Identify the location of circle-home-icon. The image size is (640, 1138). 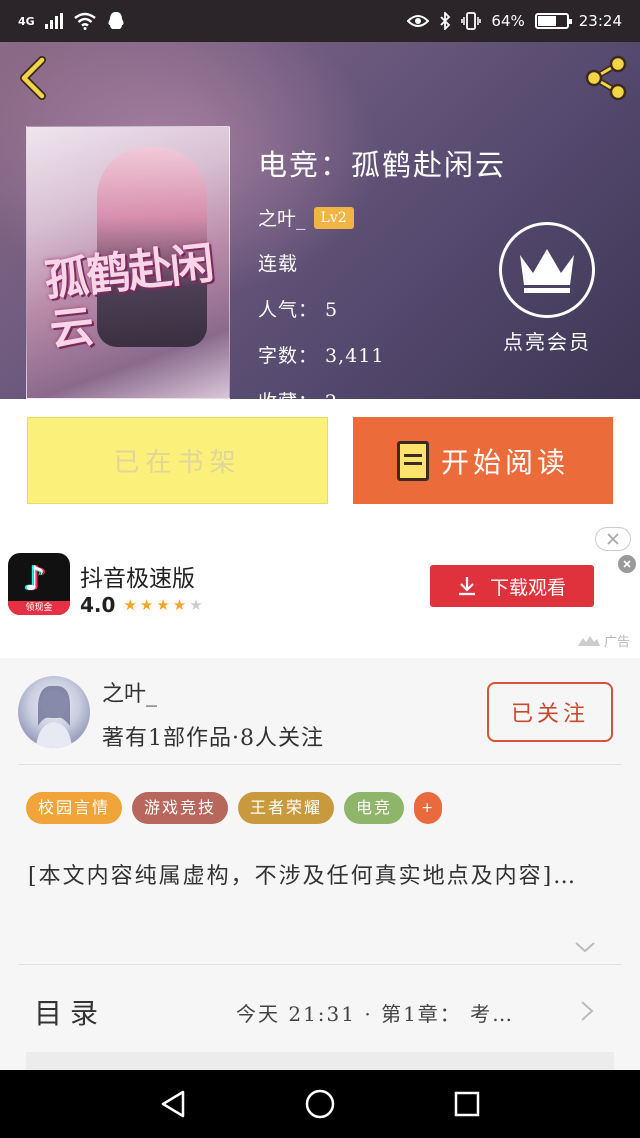
(320, 1104).